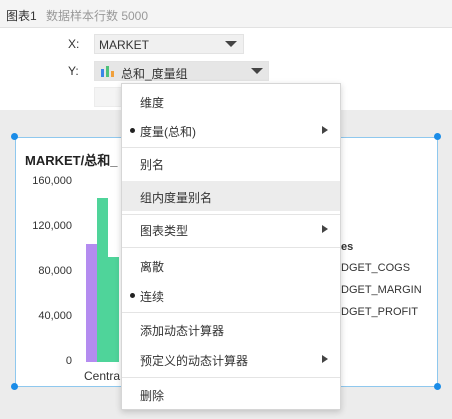 The image size is (452, 419). I want to click on y-axis: 160,000 120,000 80,000 40,000 0, so click(46, 270).